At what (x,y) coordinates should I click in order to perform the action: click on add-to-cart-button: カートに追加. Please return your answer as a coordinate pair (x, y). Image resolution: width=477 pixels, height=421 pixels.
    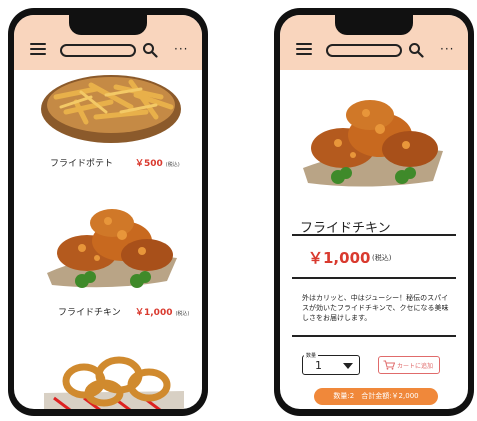
    Looking at the image, I should click on (409, 365).